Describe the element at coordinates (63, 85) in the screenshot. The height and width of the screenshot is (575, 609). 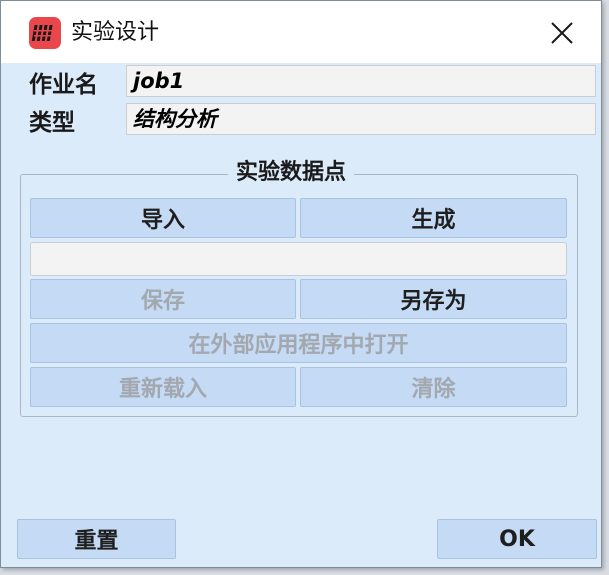
I see `job-name-label: 作业名` at that location.